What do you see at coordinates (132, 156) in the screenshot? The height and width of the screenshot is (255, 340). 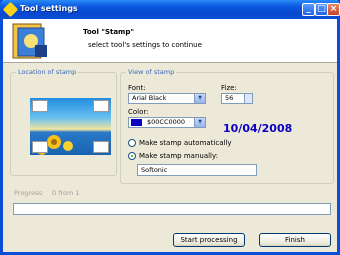 I see `radio-manual` at bounding box center [132, 156].